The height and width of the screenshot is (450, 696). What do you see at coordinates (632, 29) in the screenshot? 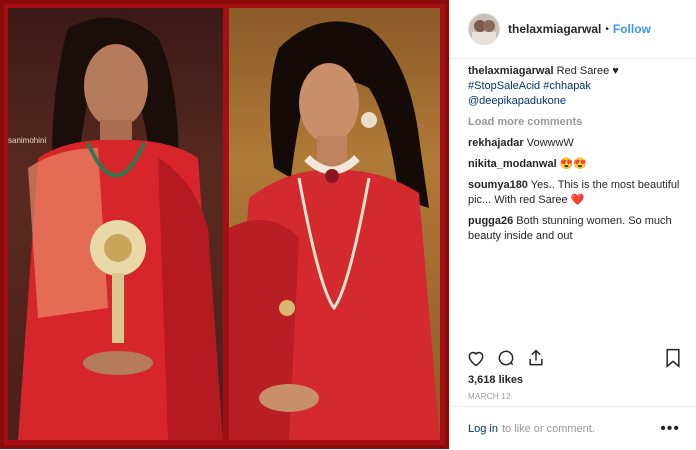
I see `follow-button: Follow` at bounding box center [632, 29].